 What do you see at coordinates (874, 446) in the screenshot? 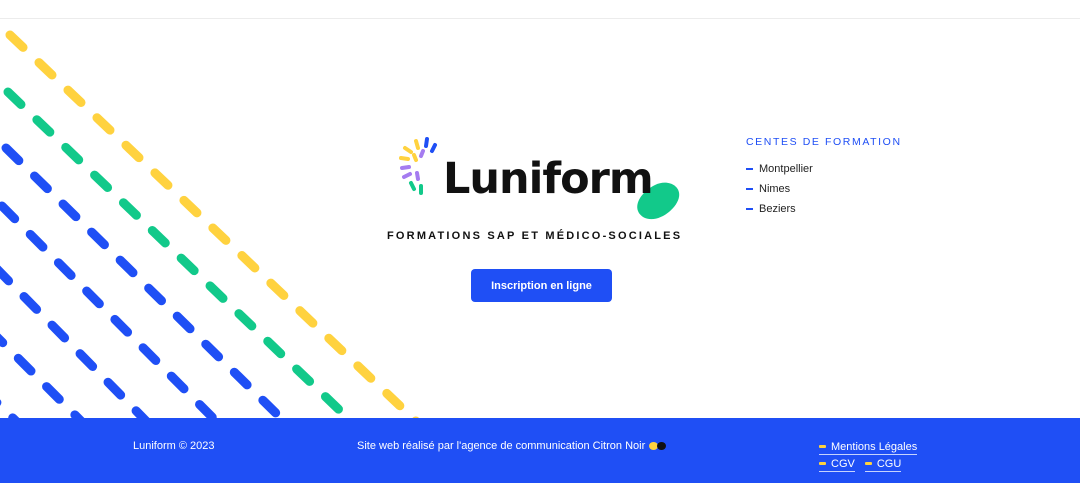
I see `link-label: Mentions Légales` at bounding box center [874, 446].